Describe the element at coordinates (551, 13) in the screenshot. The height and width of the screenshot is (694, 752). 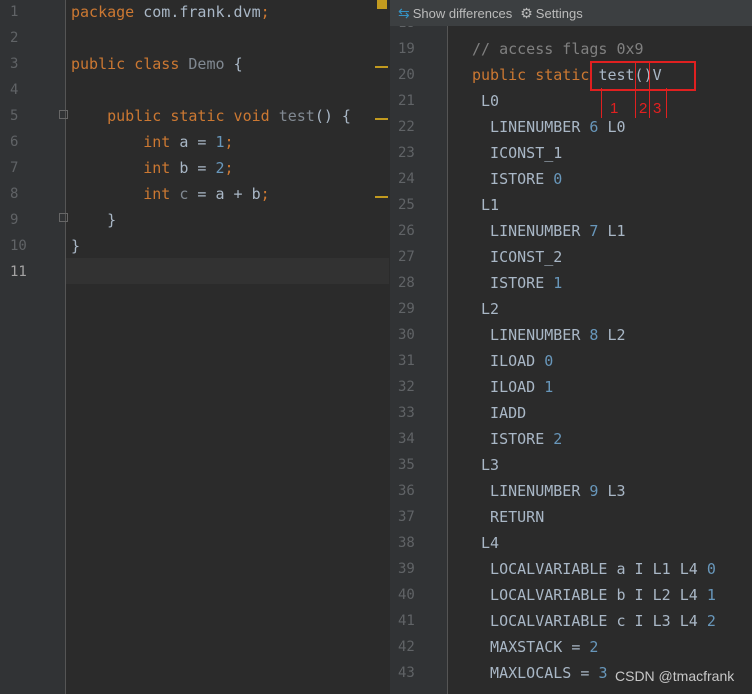
I see `settings-button: ⚙ Settings` at that location.